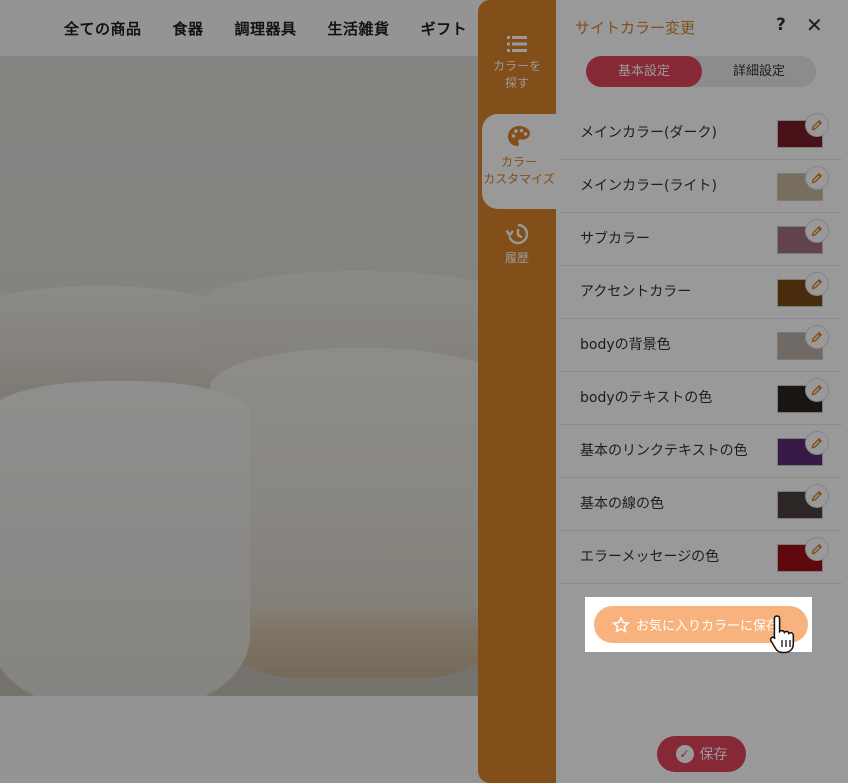 The width and height of the screenshot is (848, 783). Describe the element at coordinates (664, 451) in the screenshot. I see `color-setting-label: 基本のリンクテキストの色` at that location.